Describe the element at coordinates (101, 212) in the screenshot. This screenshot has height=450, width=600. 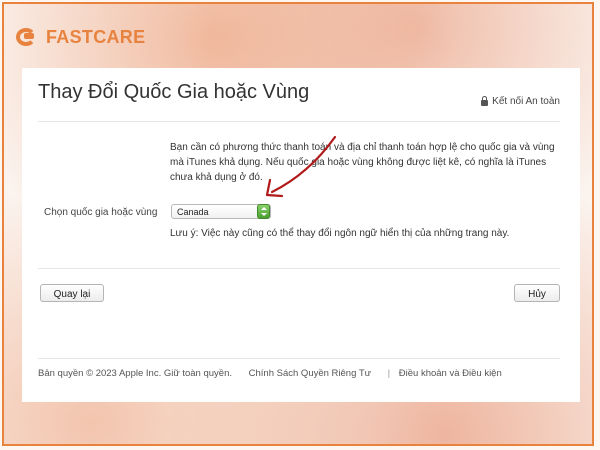
I see `country-select-label: Chọn quốc gia hoặc vùng` at that location.